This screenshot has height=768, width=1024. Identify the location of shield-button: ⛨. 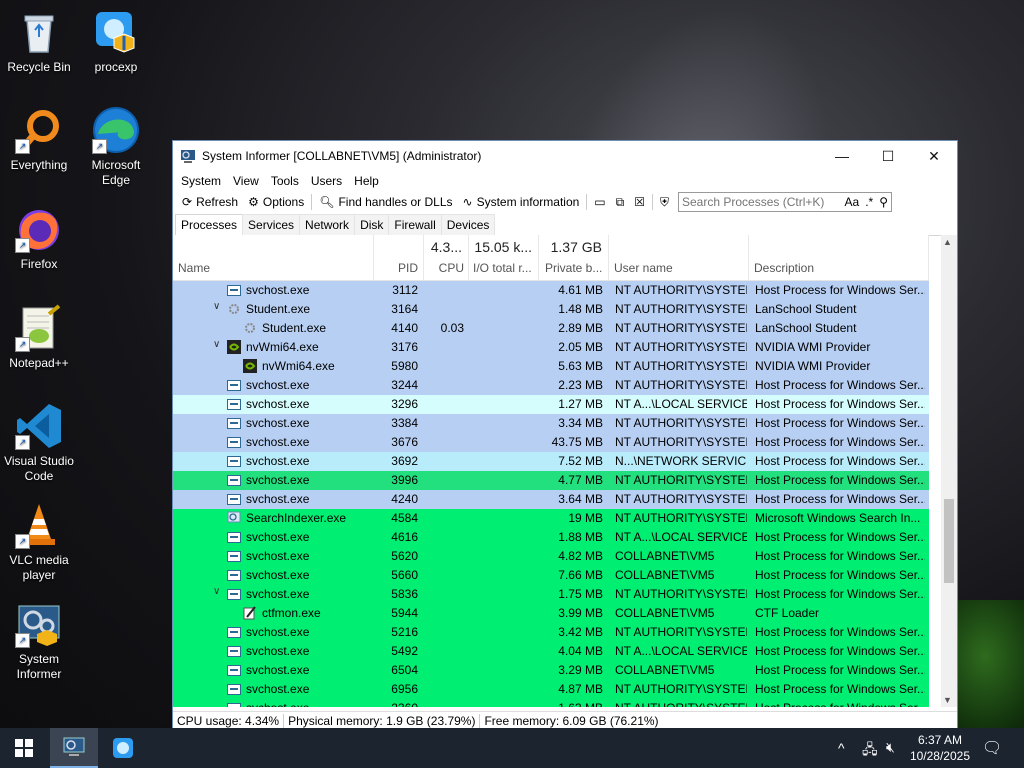
(664, 202).